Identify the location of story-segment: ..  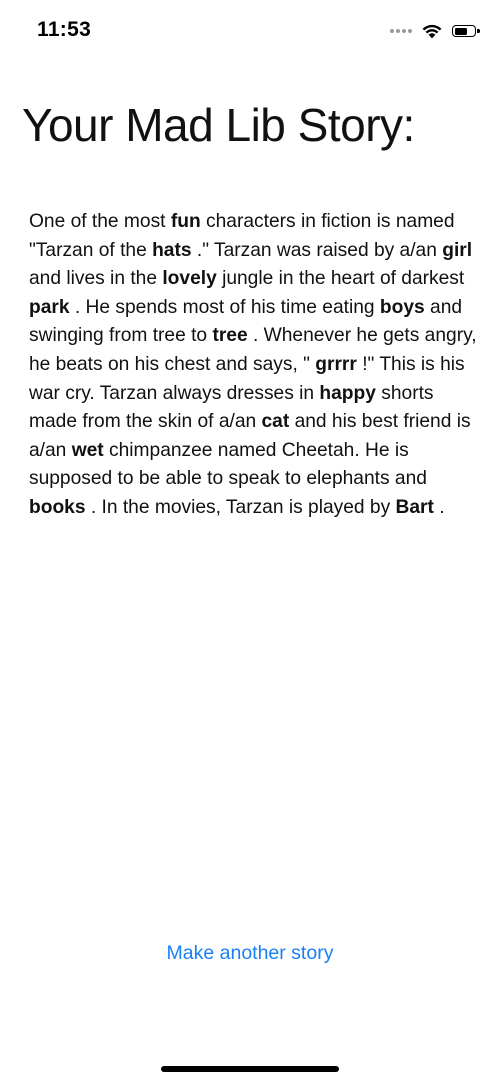
(439, 507).